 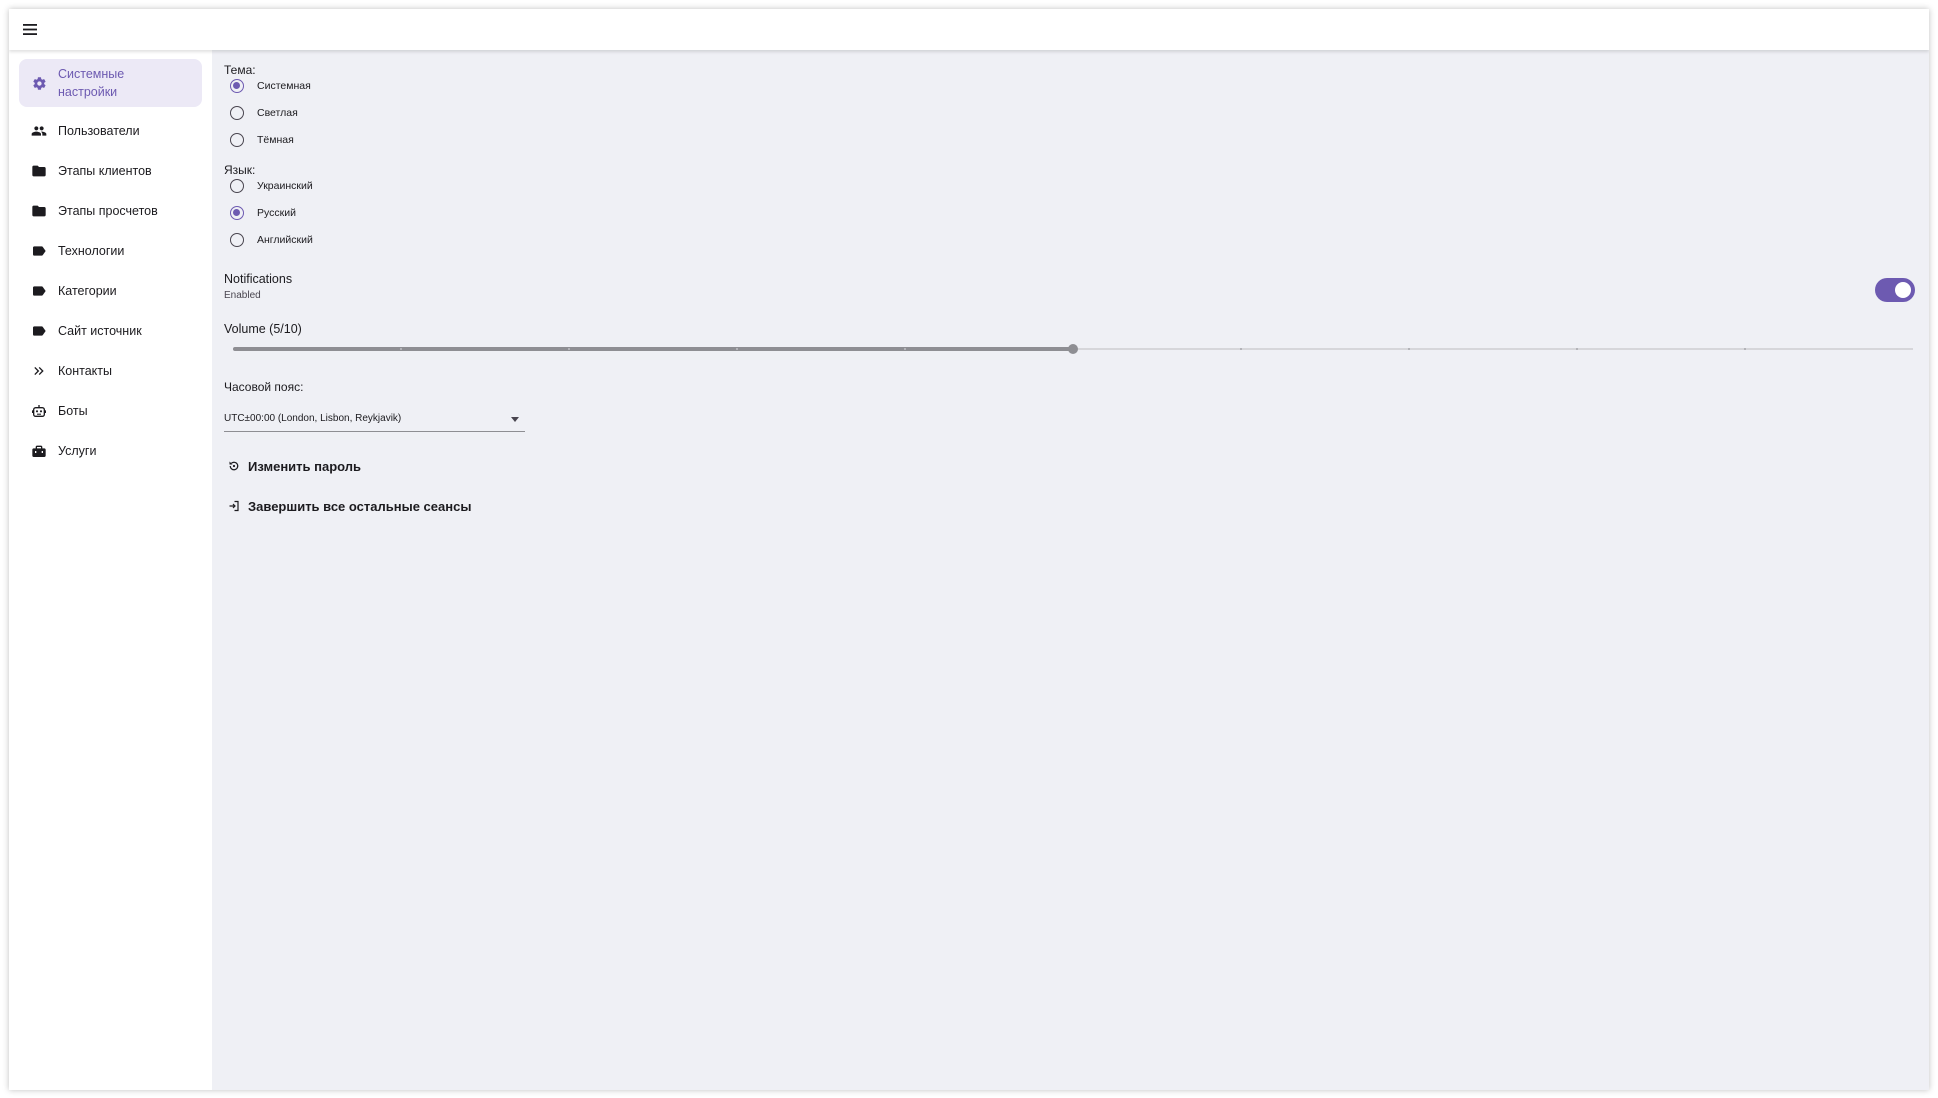 What do you see at coordinates (305, 466) in the screenshot?
I see `change-password-label: Изменить пароль` at bounding box center [305, 466].